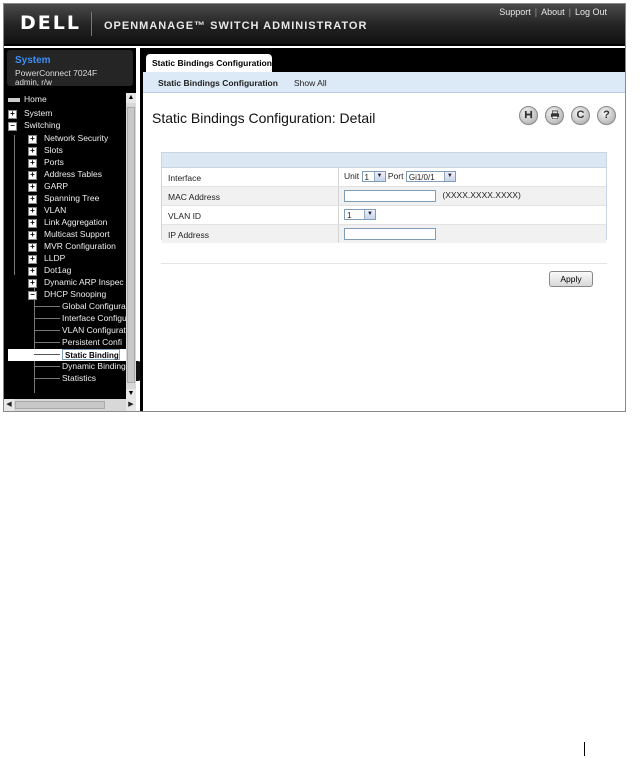 The height and width of the screenshot is (758, 642). I want to click on vlan-row: VLAN ID 1 ▼, so click(384, 215).